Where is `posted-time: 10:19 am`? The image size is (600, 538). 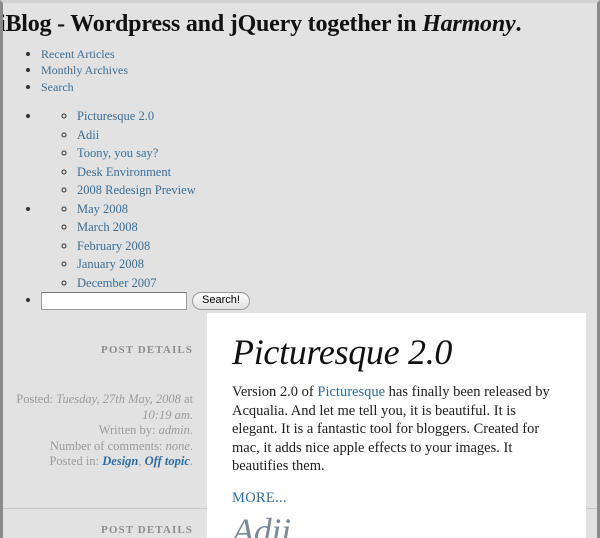 posted-time: 10:19 am is located at coordinates (166, 414).